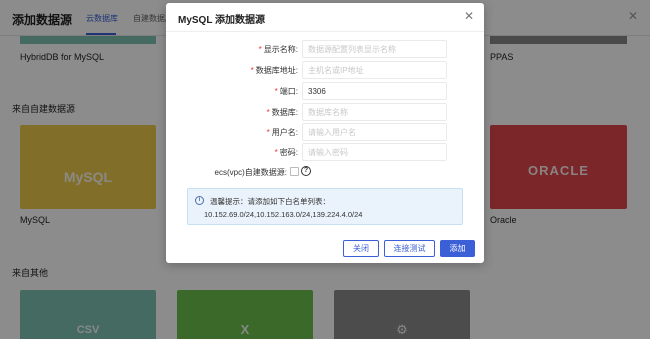 The height and width of the screenshot is (339, 650). I want to click on form-row-display-name: * 显示名称:, so click(325, 49).